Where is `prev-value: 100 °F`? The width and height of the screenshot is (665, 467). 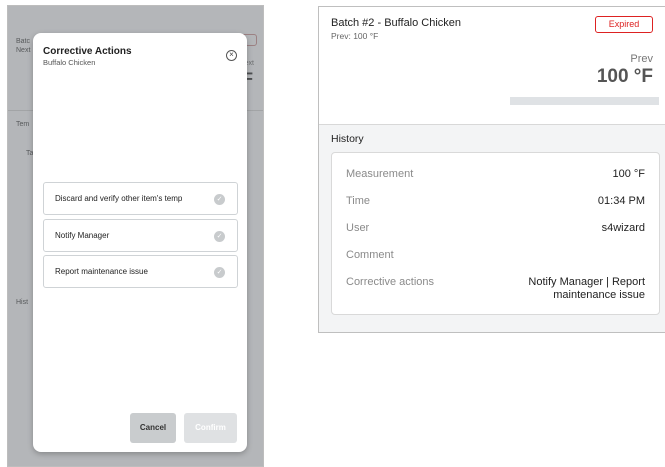
prev-value: 100 °F is located at coordinates (624, 76).